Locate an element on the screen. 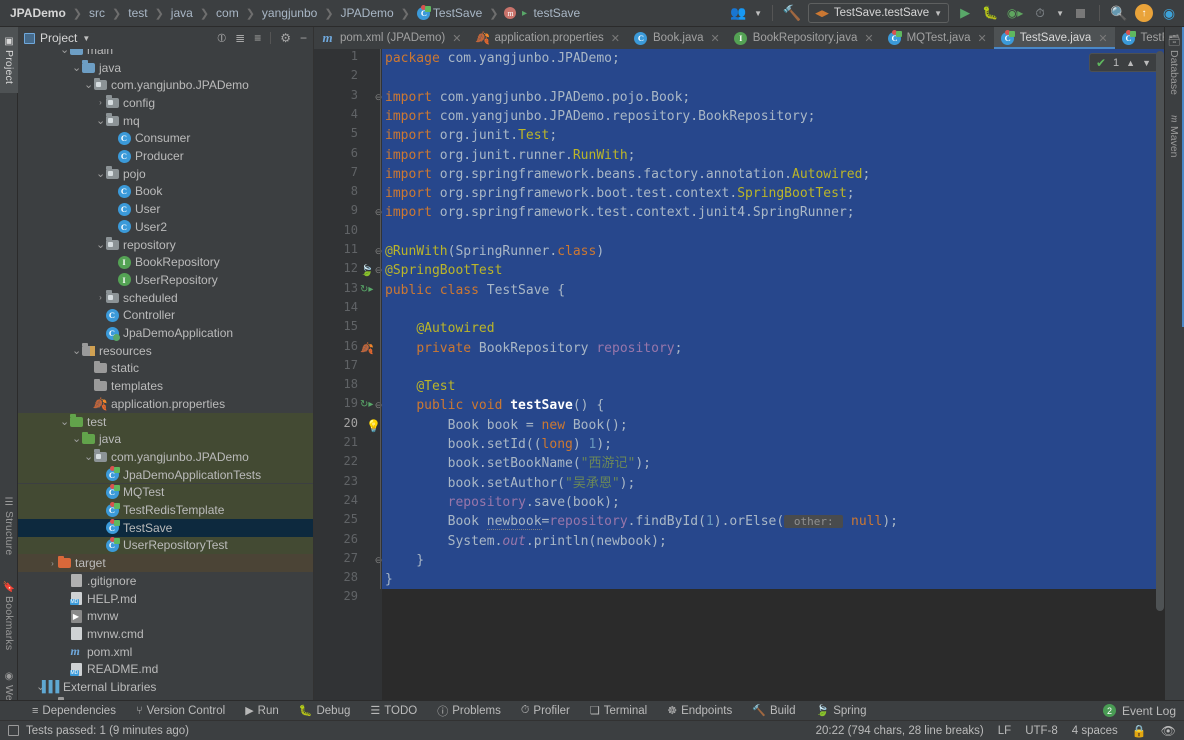 The height and width of the screenshot is (740, 1184). bottom-tab-version-control: ⑂ Version Control is located at coordinates (180, 711).